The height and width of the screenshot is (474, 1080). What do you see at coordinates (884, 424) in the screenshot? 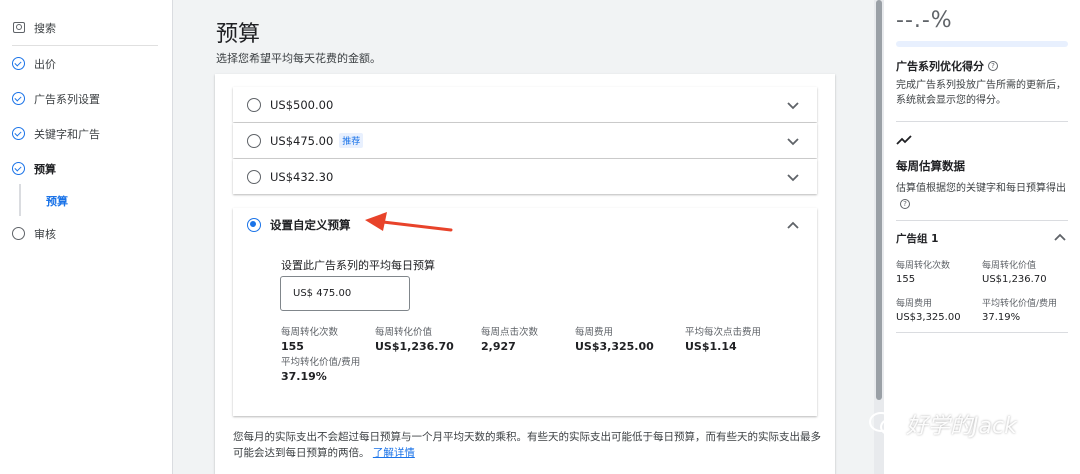
I see `wechat-icon` at bounding box center [884, 424].